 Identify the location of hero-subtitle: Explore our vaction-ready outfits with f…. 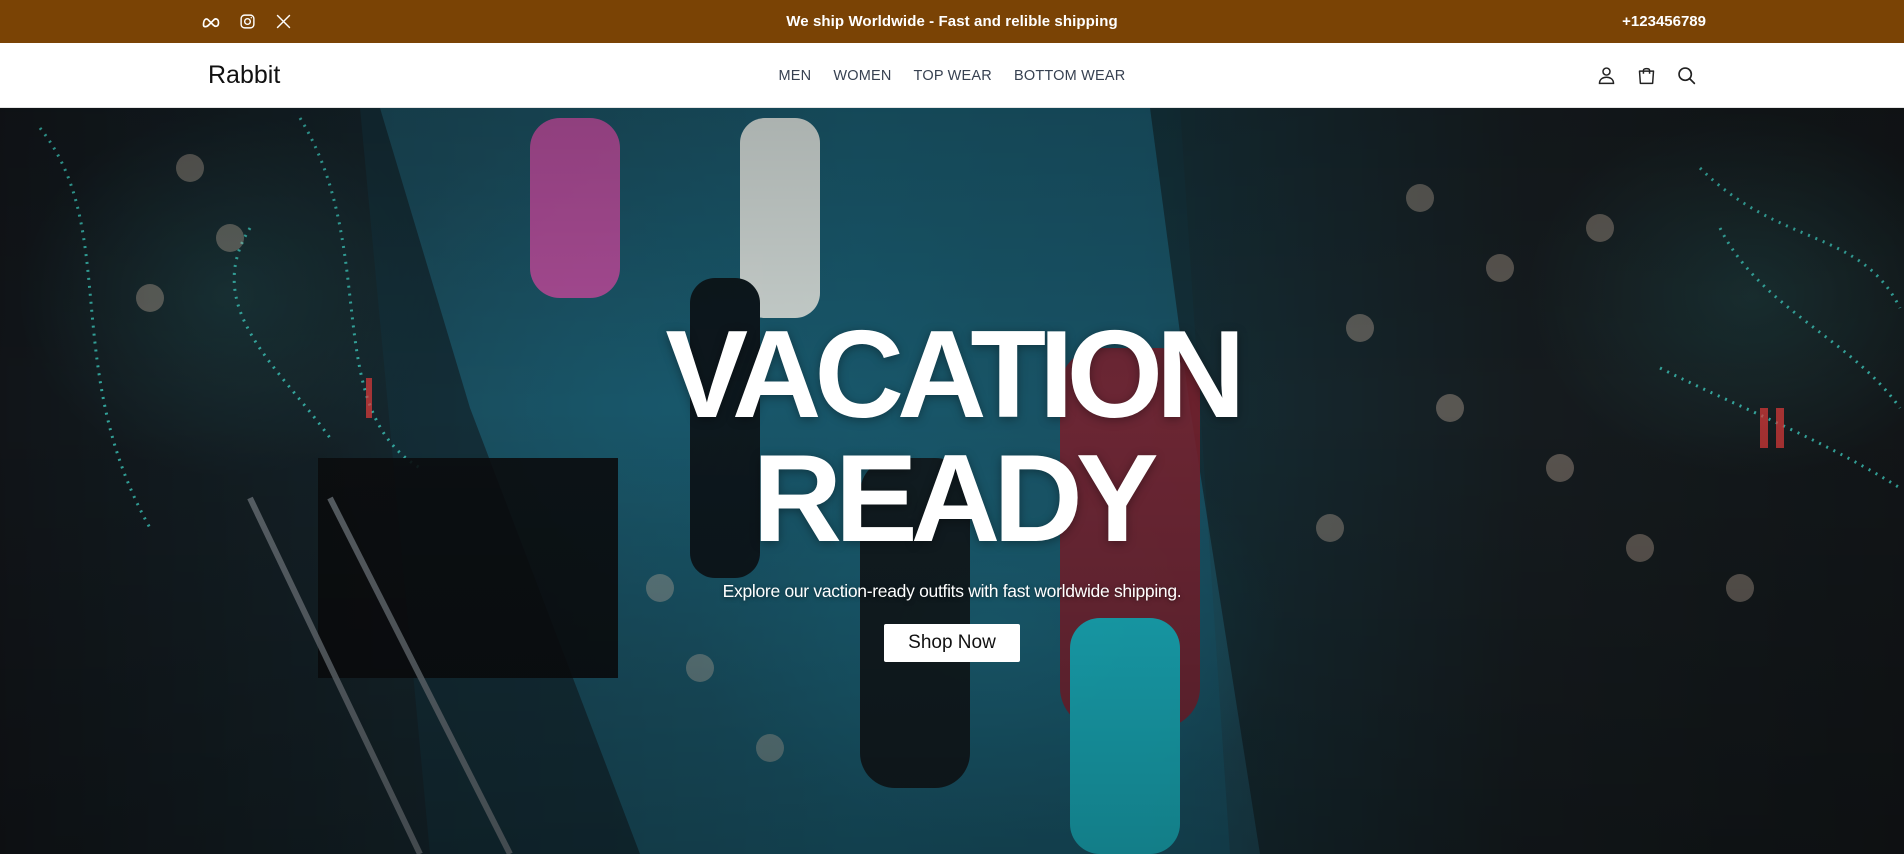
(952, 591).